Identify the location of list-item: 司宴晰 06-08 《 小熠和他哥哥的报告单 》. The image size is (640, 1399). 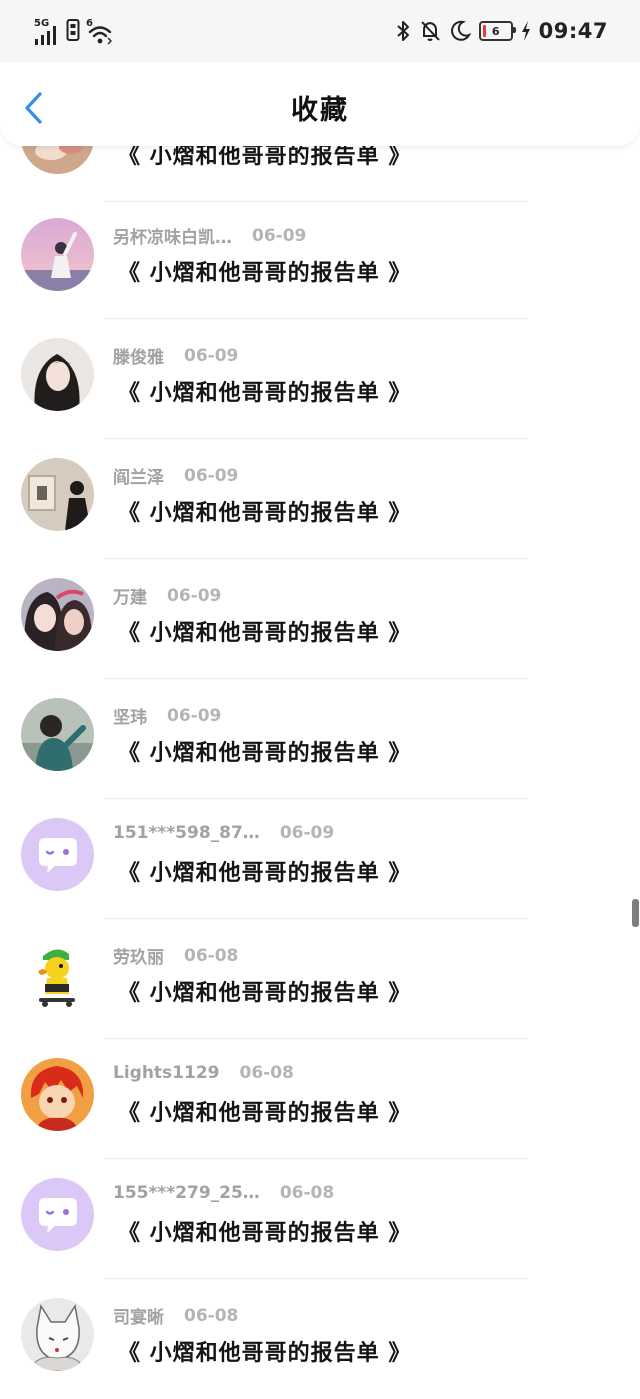
(320, 1339).